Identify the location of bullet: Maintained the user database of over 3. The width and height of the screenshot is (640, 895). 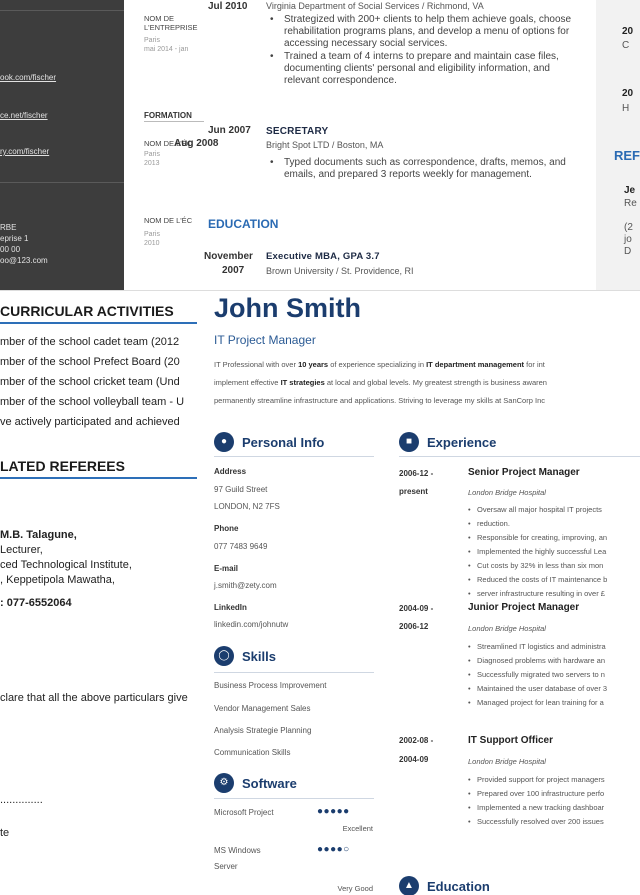
(537, 689).